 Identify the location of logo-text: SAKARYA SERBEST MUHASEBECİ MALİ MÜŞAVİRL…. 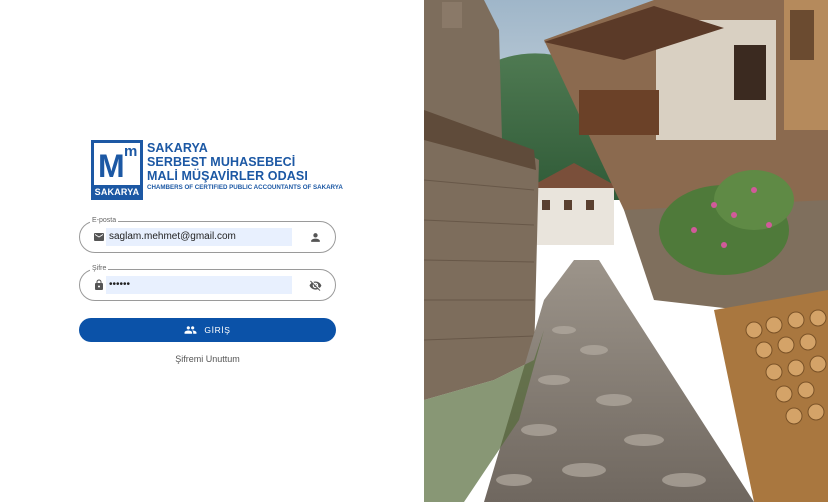
(245, 166).